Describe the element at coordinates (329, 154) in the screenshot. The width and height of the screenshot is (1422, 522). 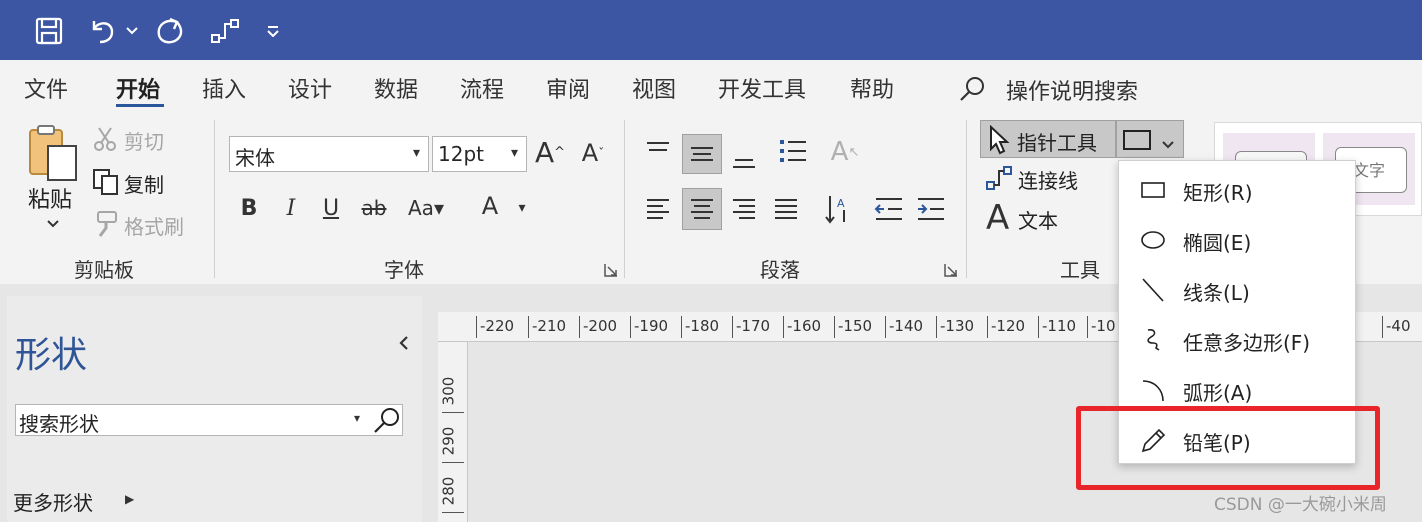
I see `font-name-select: 宋体 ▾` at that location.